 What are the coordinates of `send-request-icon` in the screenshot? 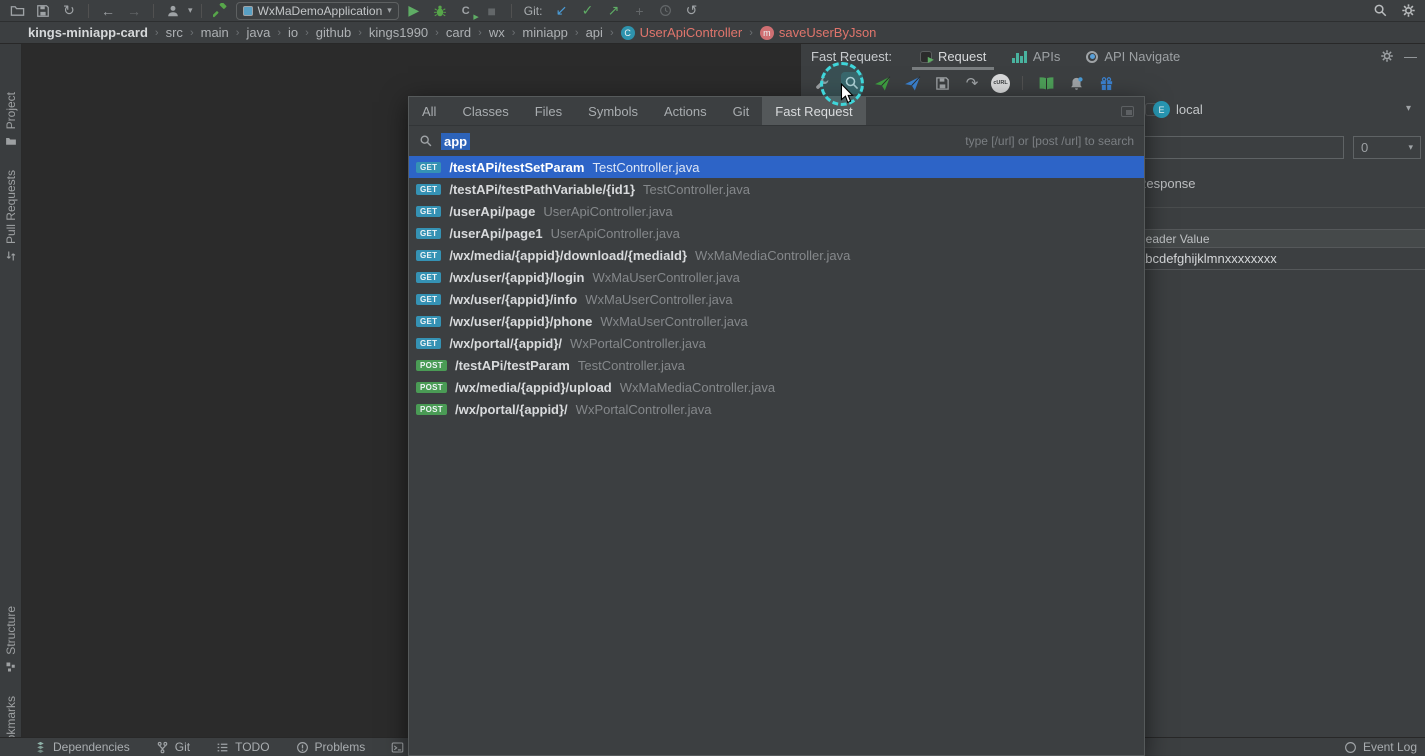 It's located at (882, 83).